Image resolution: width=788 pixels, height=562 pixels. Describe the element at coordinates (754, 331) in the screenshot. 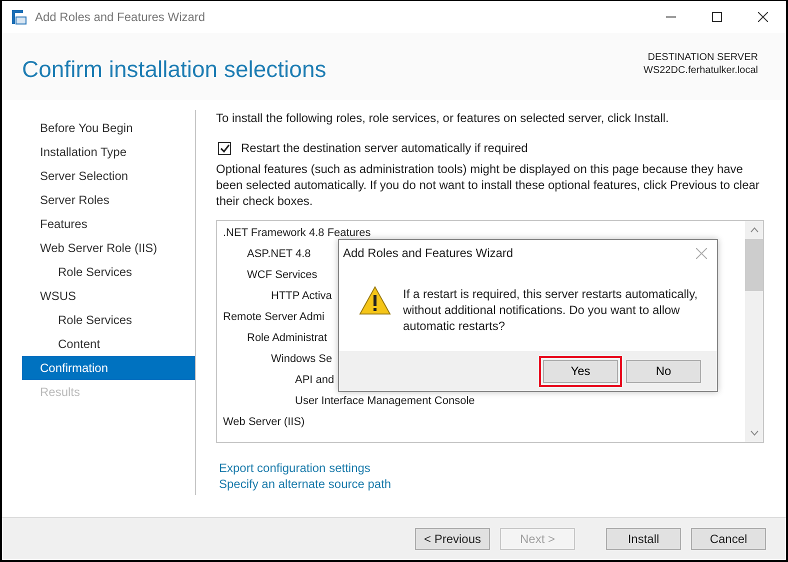

I see `scrollbar` at that location.